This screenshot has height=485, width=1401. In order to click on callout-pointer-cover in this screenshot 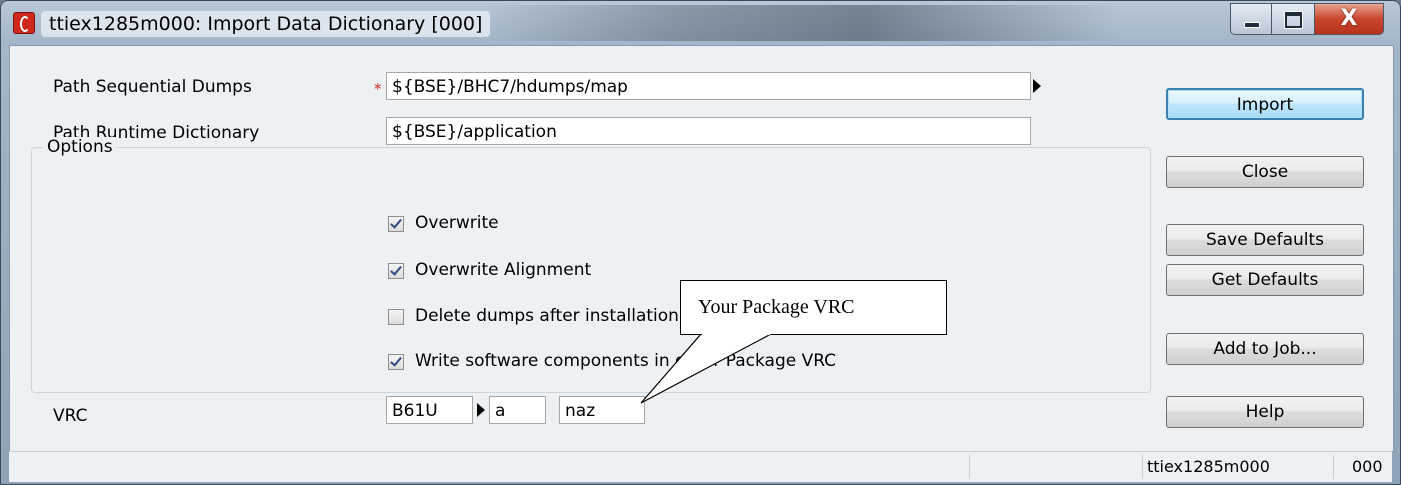, I will do `click(736, 334)`.